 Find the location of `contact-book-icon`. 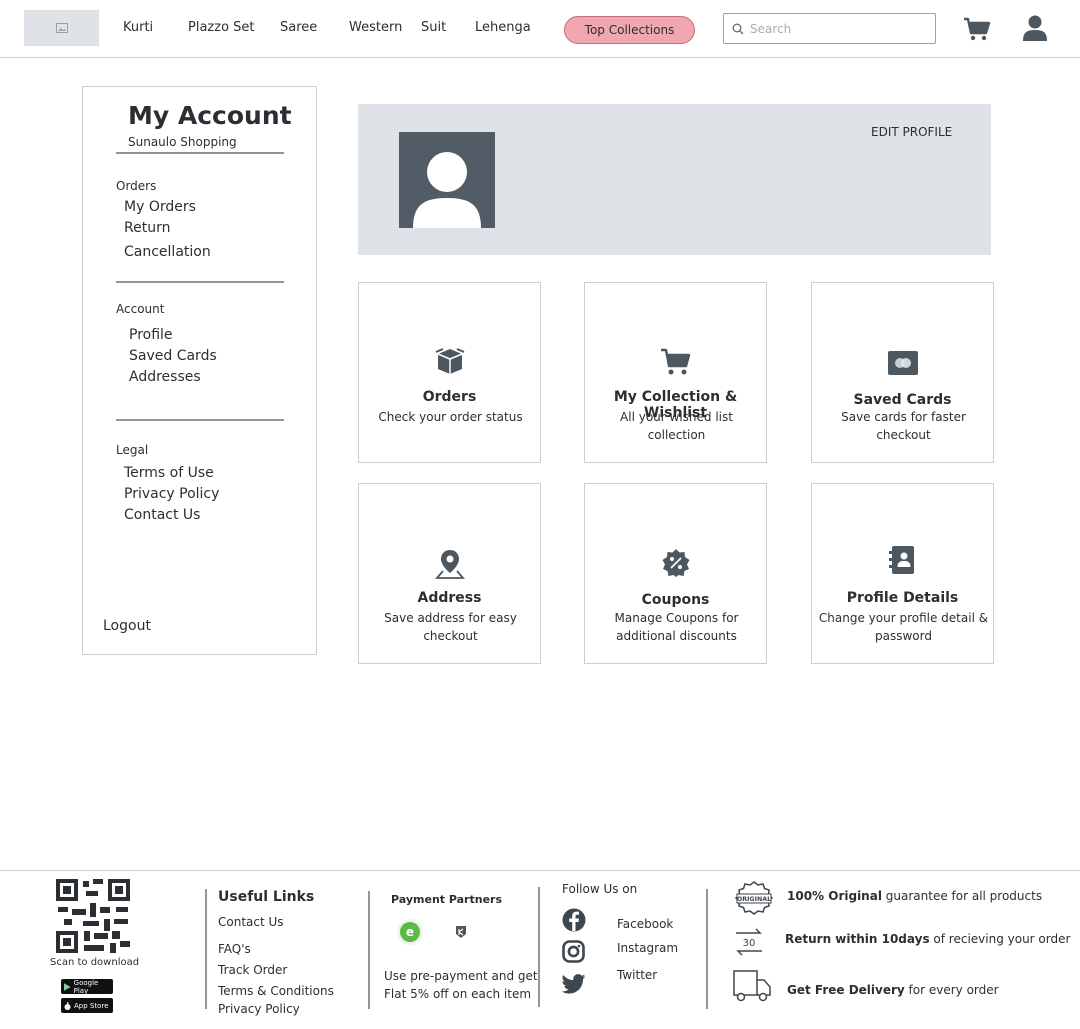

contact-book-icon is located at coordinates (901, 560).